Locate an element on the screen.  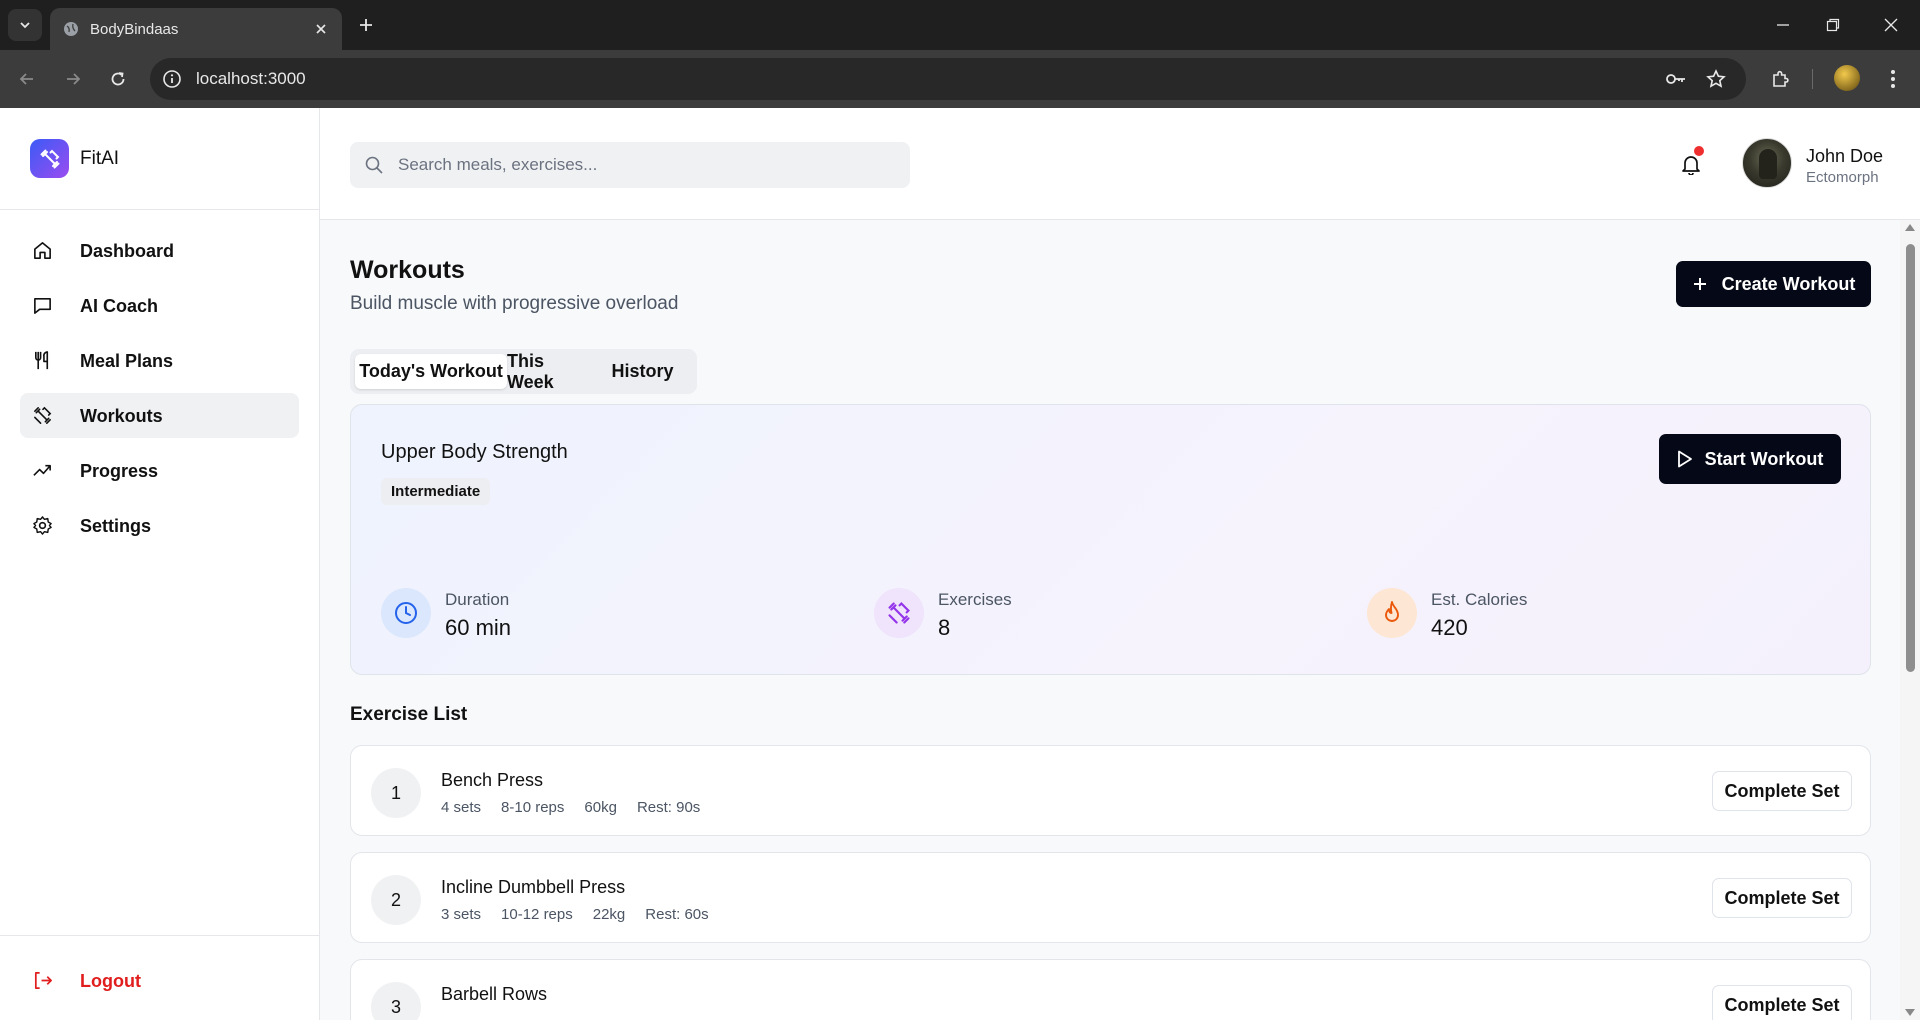
close-icon is located at coordinates (321, 29).